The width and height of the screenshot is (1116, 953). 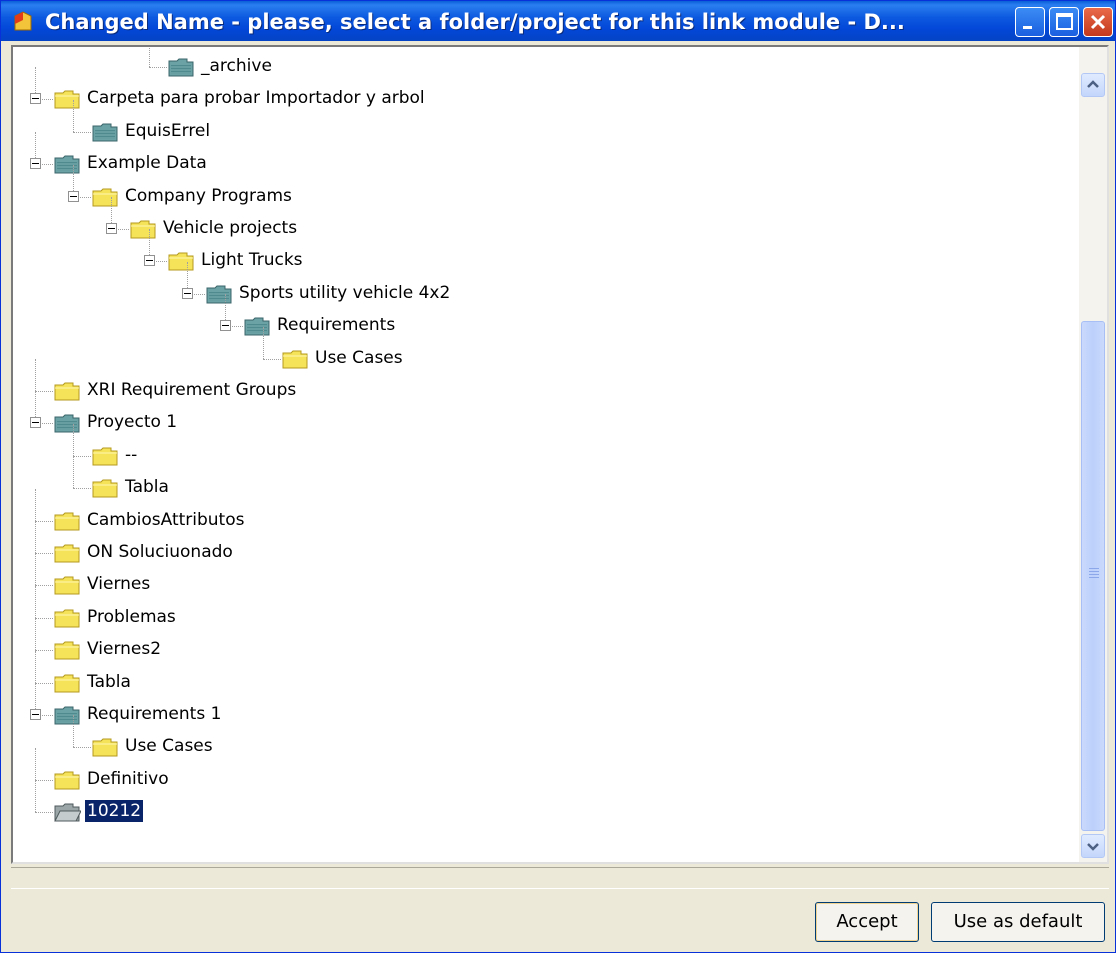 What do you see at coordinates (543, 544) in the screenshot?
I see `tree-item: ON Soluciuonado` at bounding box center [543, 544].